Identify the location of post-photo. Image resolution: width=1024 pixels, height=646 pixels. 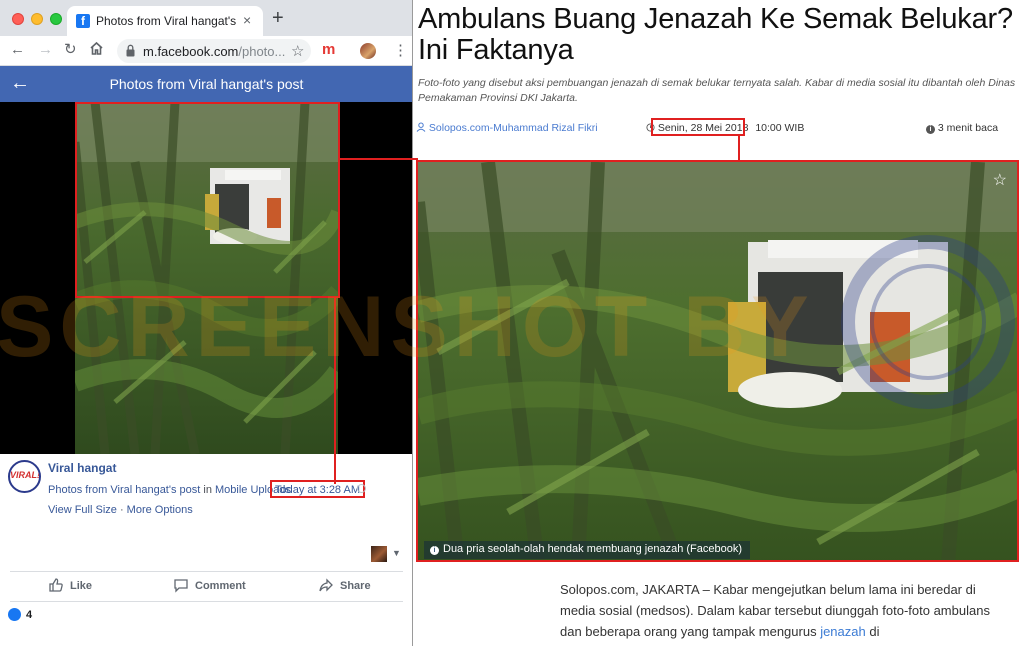
(206, 278).